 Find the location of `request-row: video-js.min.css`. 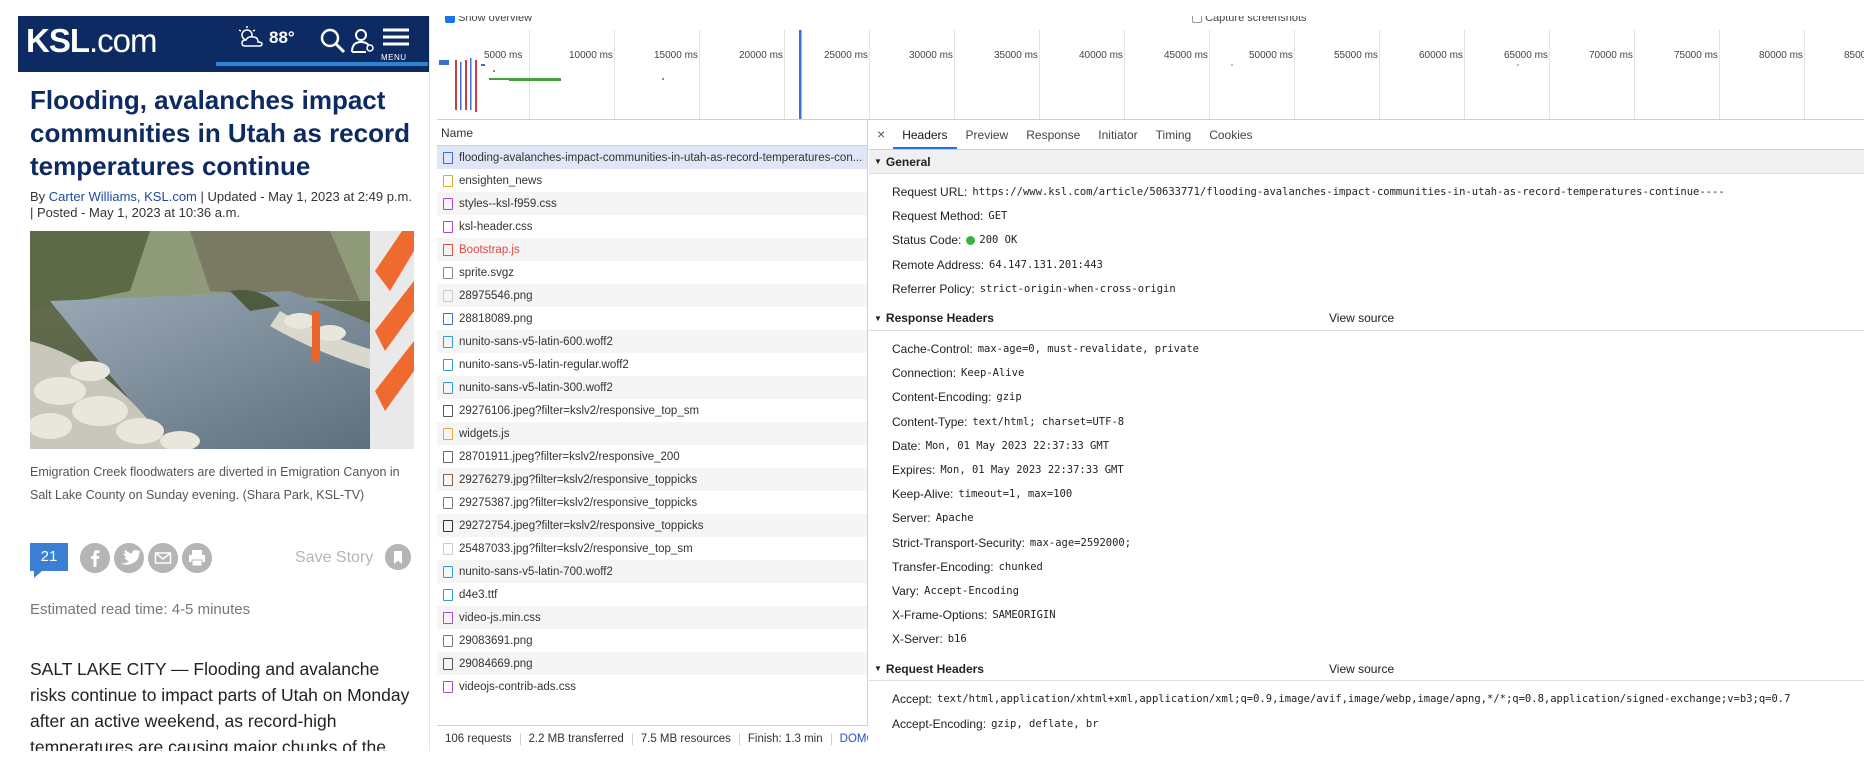

request-row: video-js.min.css is located at coordinates (652, 617).